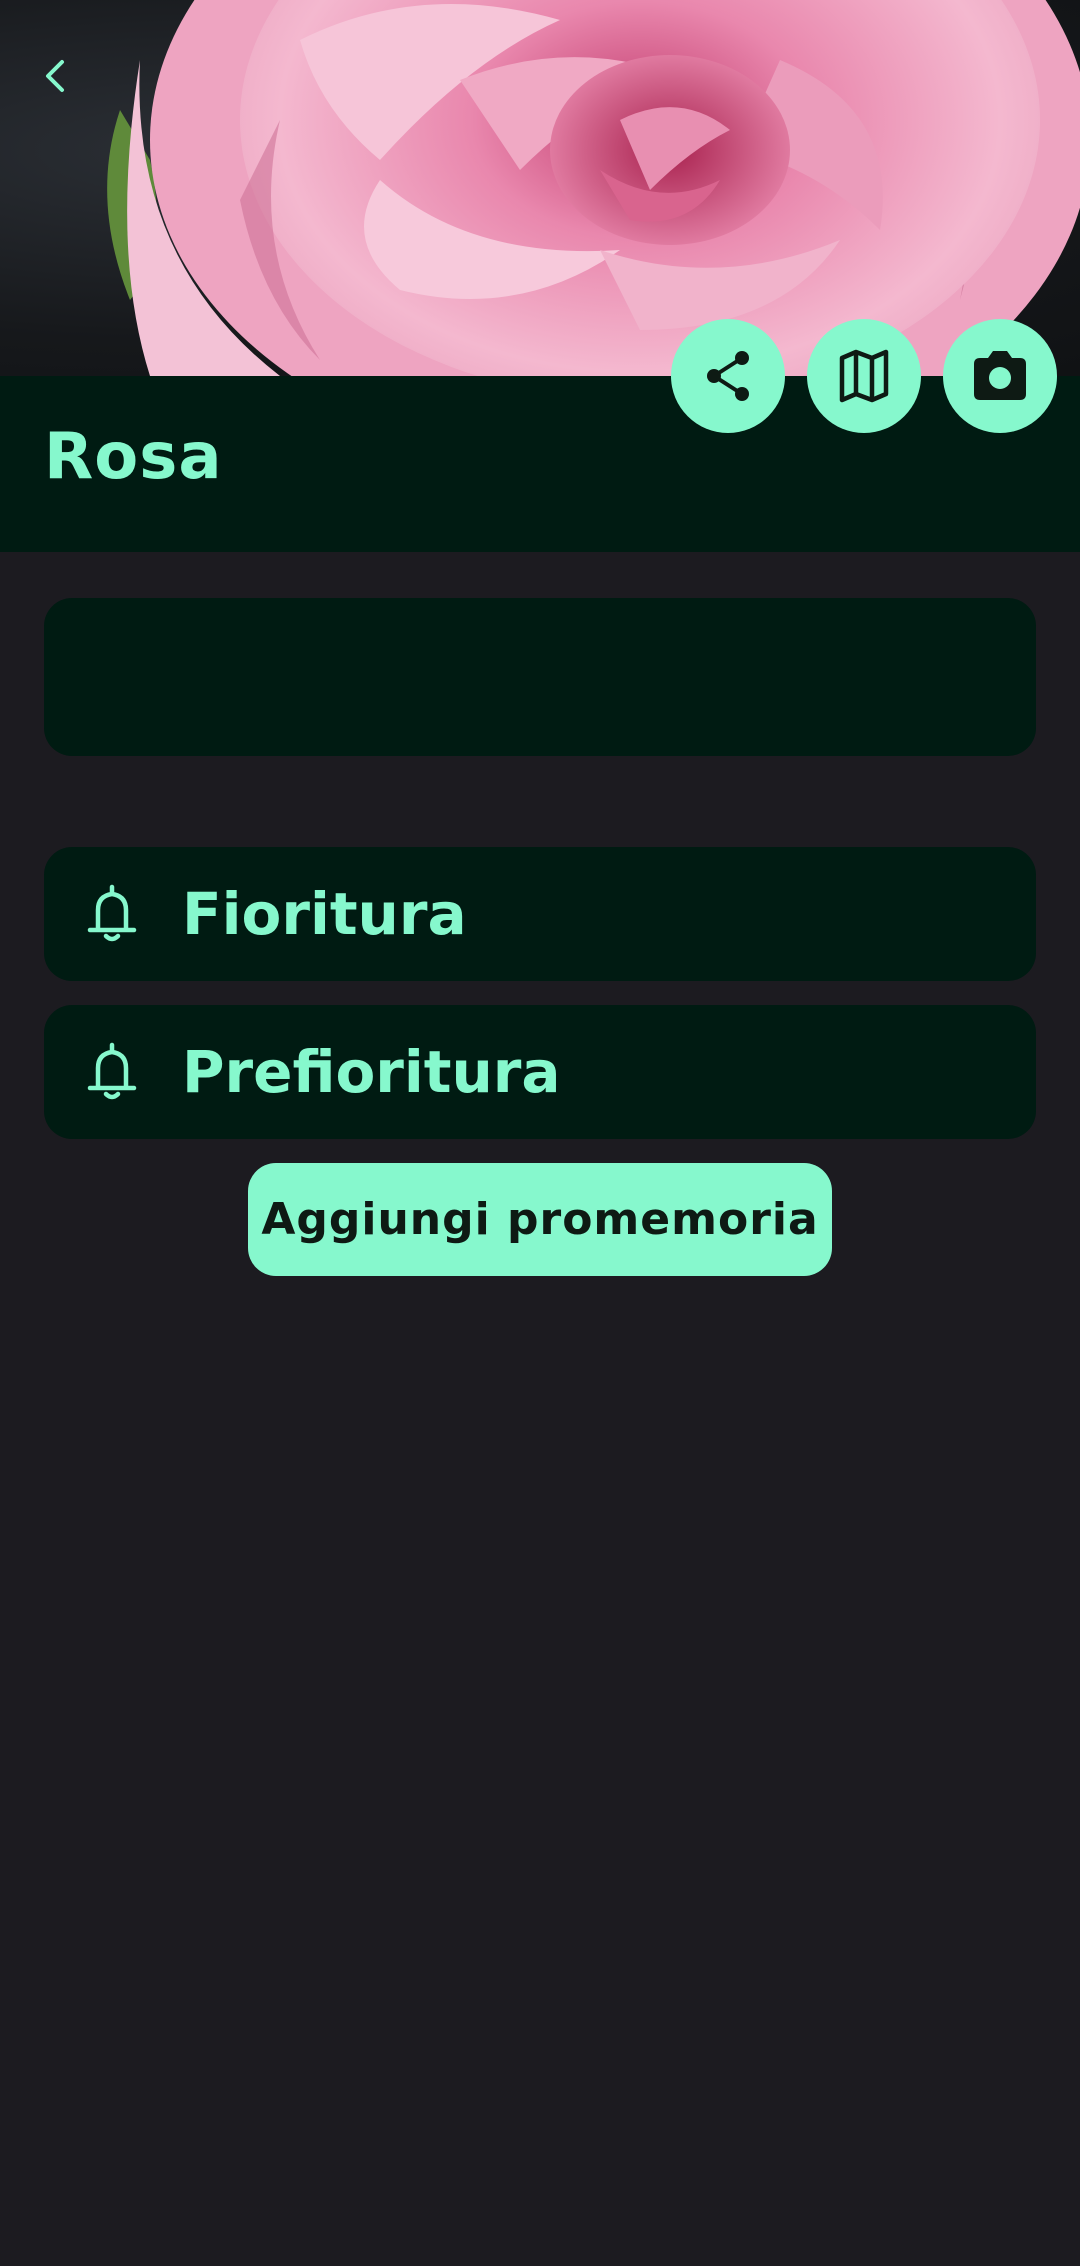 The image size is (1080, 2266). What do you see at coordinates (324, 914) in the screenshot?
I see `reminder-label: Fioritura` at bounding box center [324, 914].